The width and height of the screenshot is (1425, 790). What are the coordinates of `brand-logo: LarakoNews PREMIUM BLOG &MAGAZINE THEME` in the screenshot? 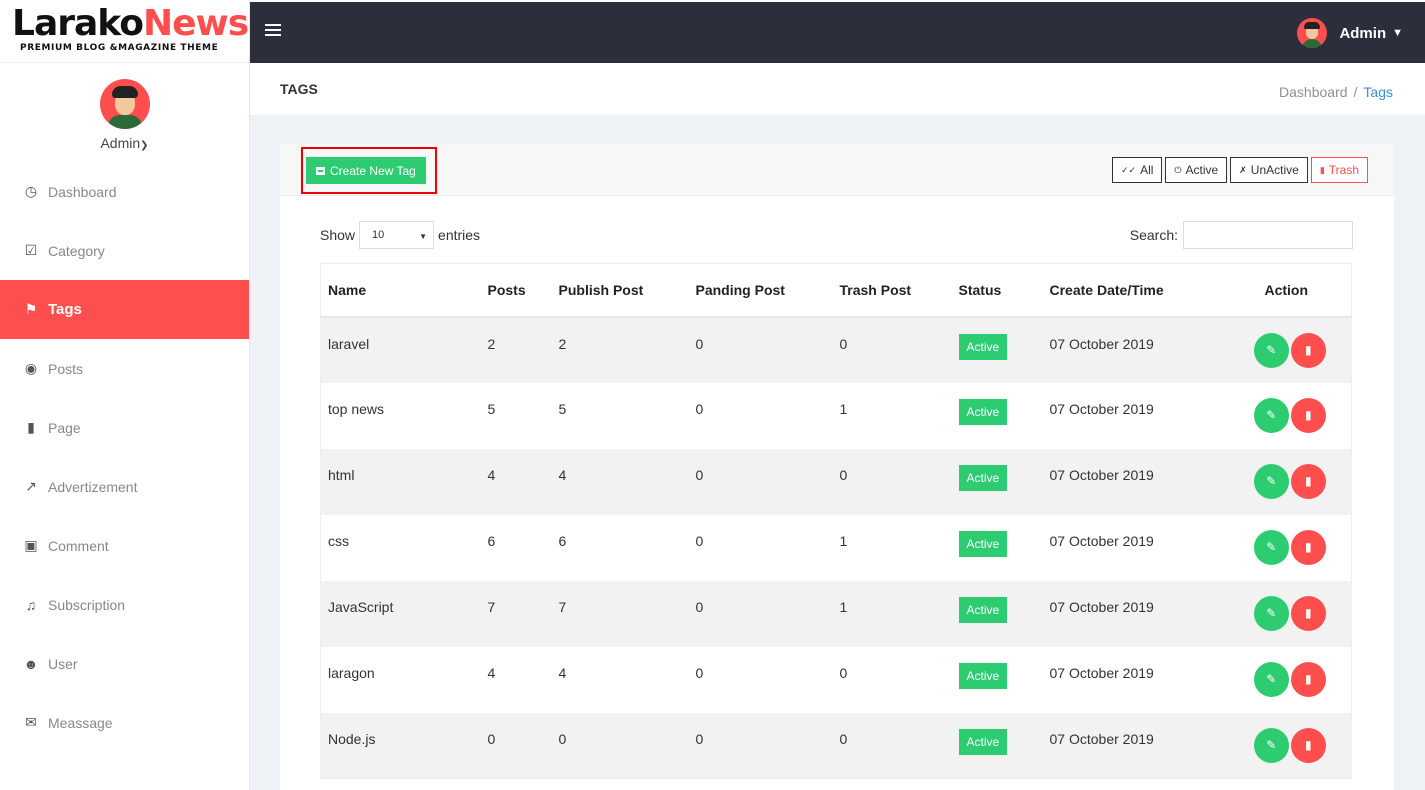 It's located at (124, 31).